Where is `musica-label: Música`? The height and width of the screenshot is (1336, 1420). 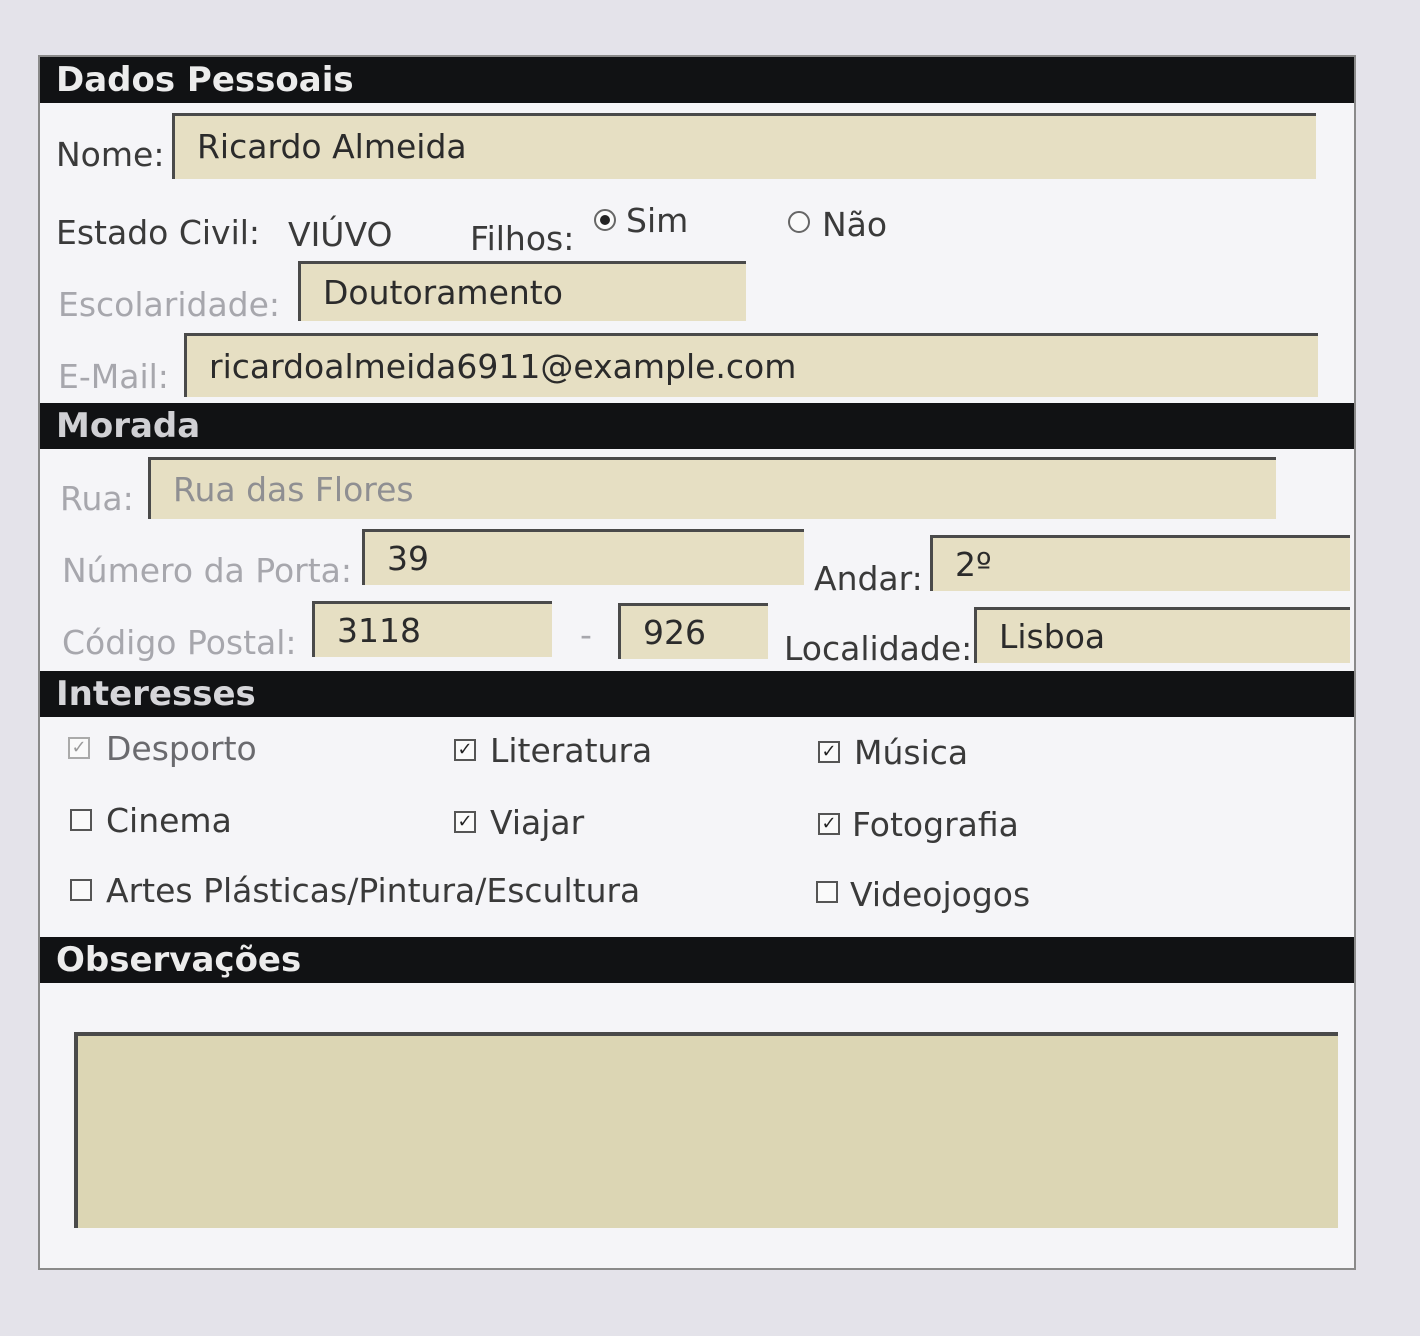 musica-label: Música is located at coordinates (911, 752).